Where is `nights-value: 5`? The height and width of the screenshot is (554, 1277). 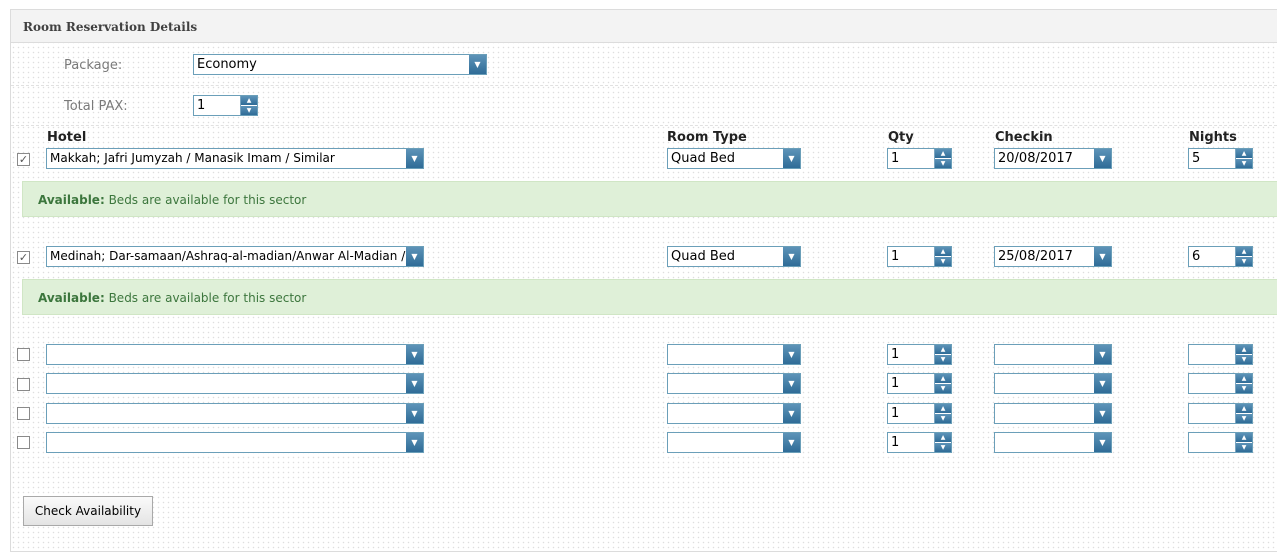
nights-value: 5 is located at coordinates (1196, 158).